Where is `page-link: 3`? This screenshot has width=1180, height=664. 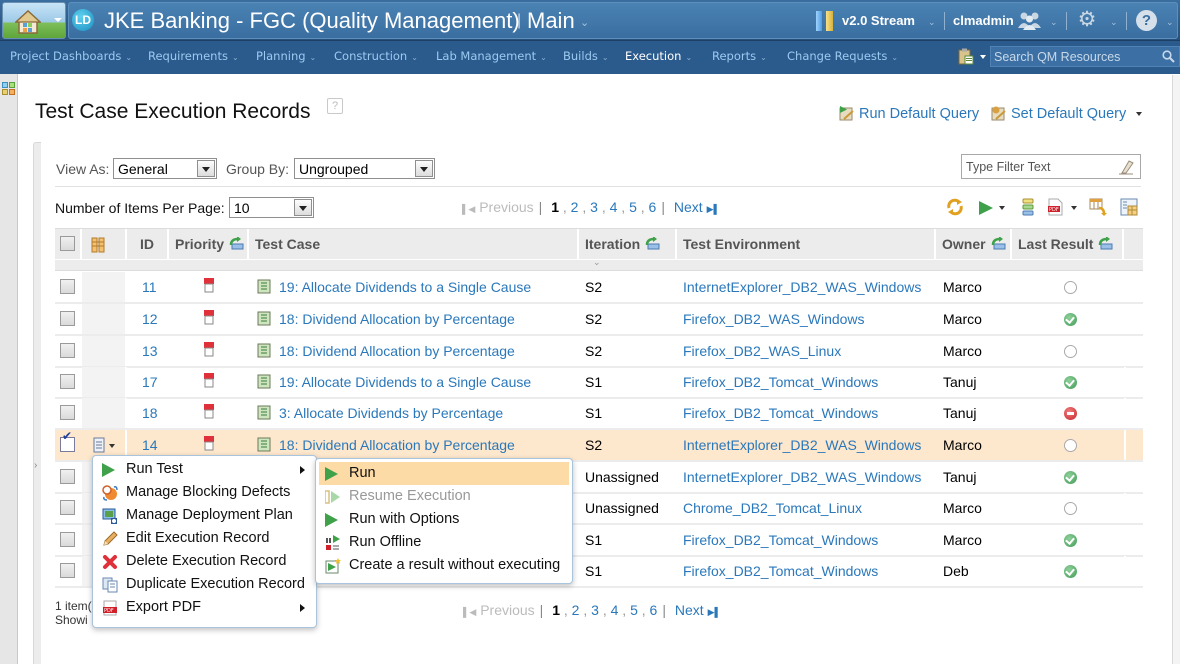 page-link: 3 is located at coordinates (594, 207).